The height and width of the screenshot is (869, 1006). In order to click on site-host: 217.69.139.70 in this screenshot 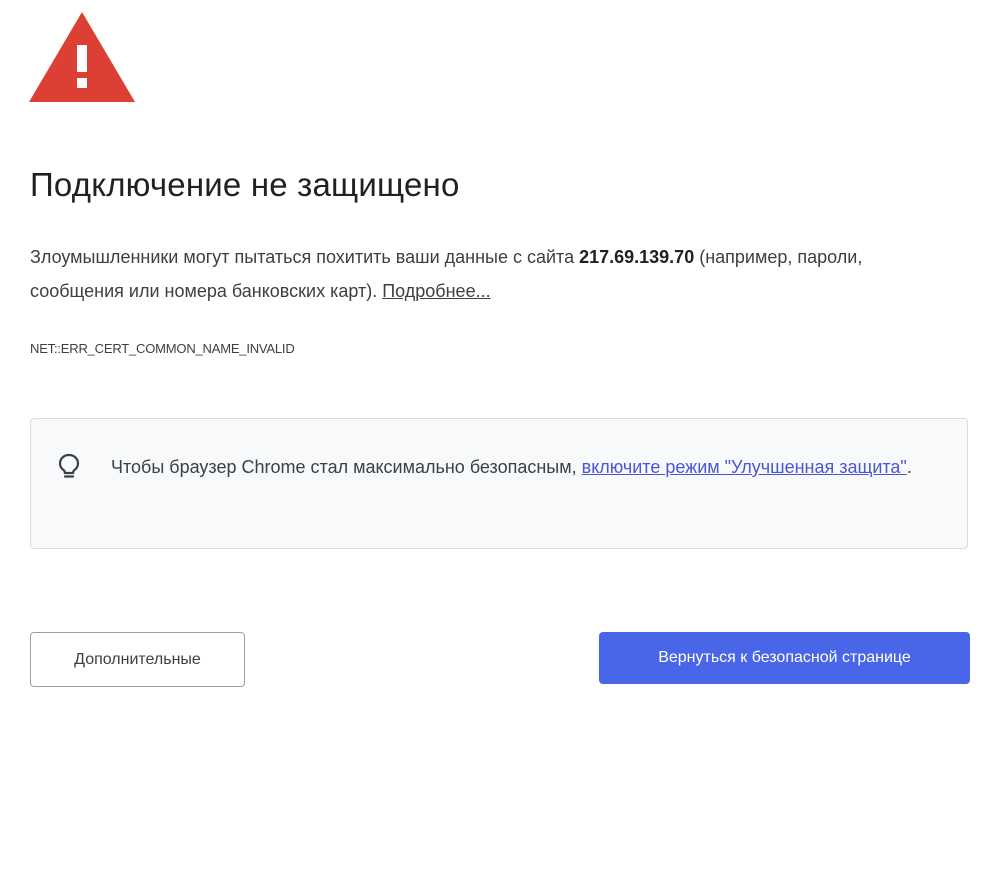, I will do `click(637, 257)`.